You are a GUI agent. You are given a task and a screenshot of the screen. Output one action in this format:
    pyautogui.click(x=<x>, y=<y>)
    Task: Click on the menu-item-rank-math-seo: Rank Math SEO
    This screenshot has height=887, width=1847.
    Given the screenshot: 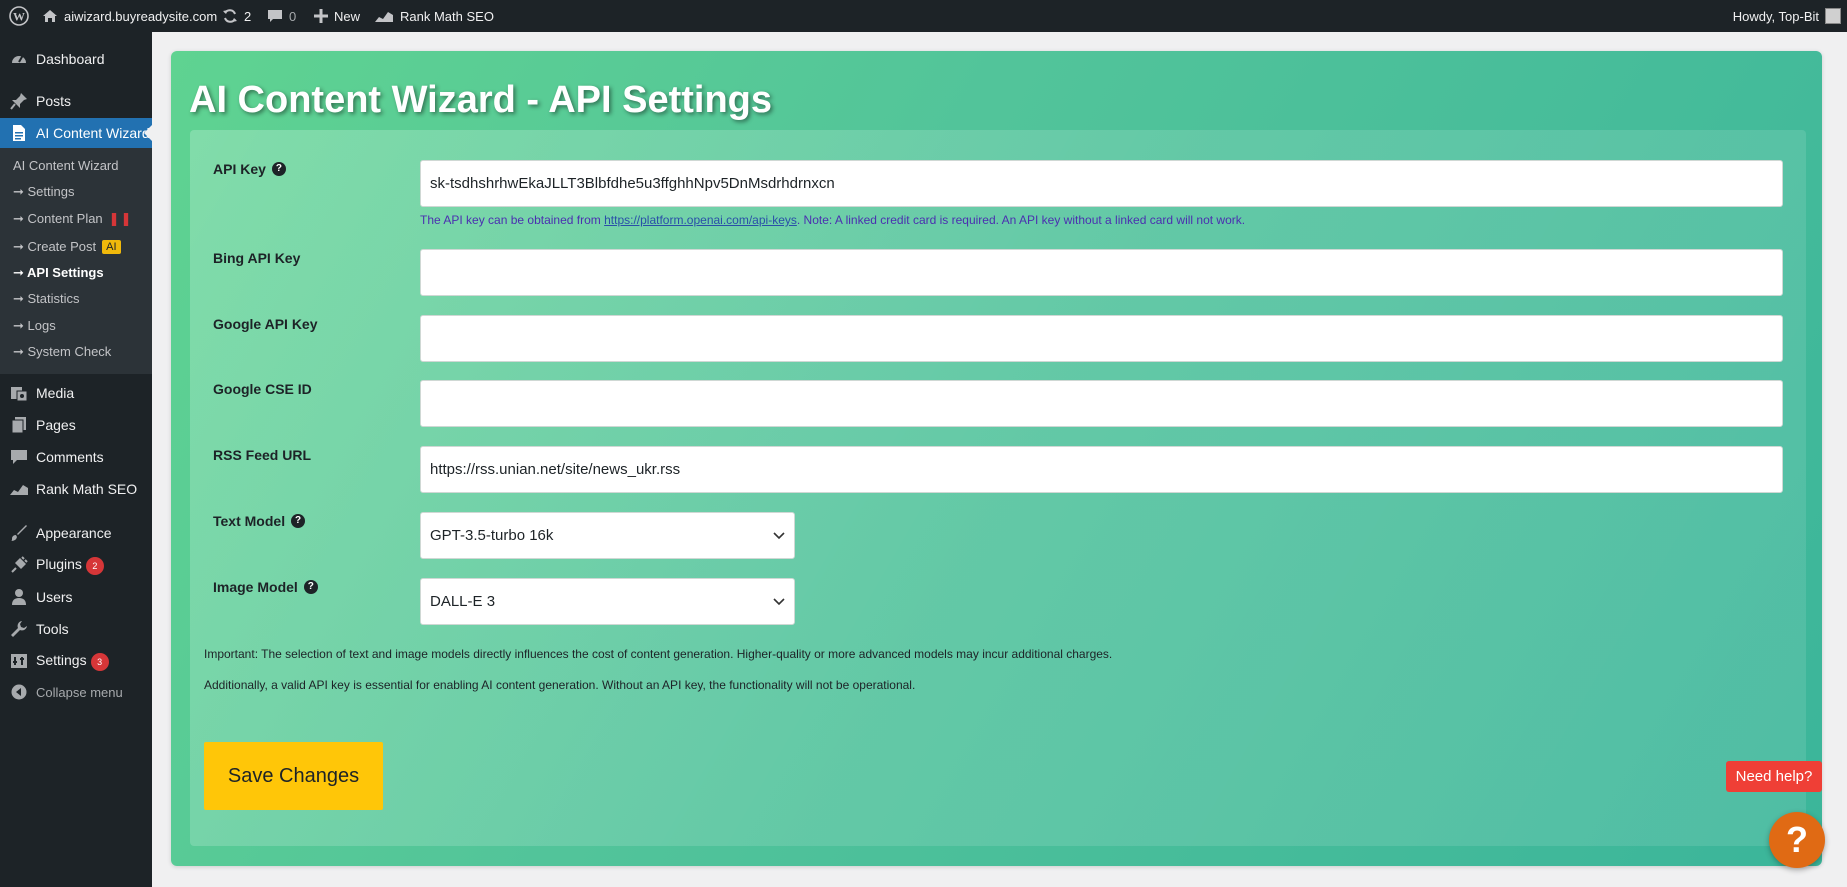 What is the action you would take?
    pyautogui.click(x=76, y=489)
    